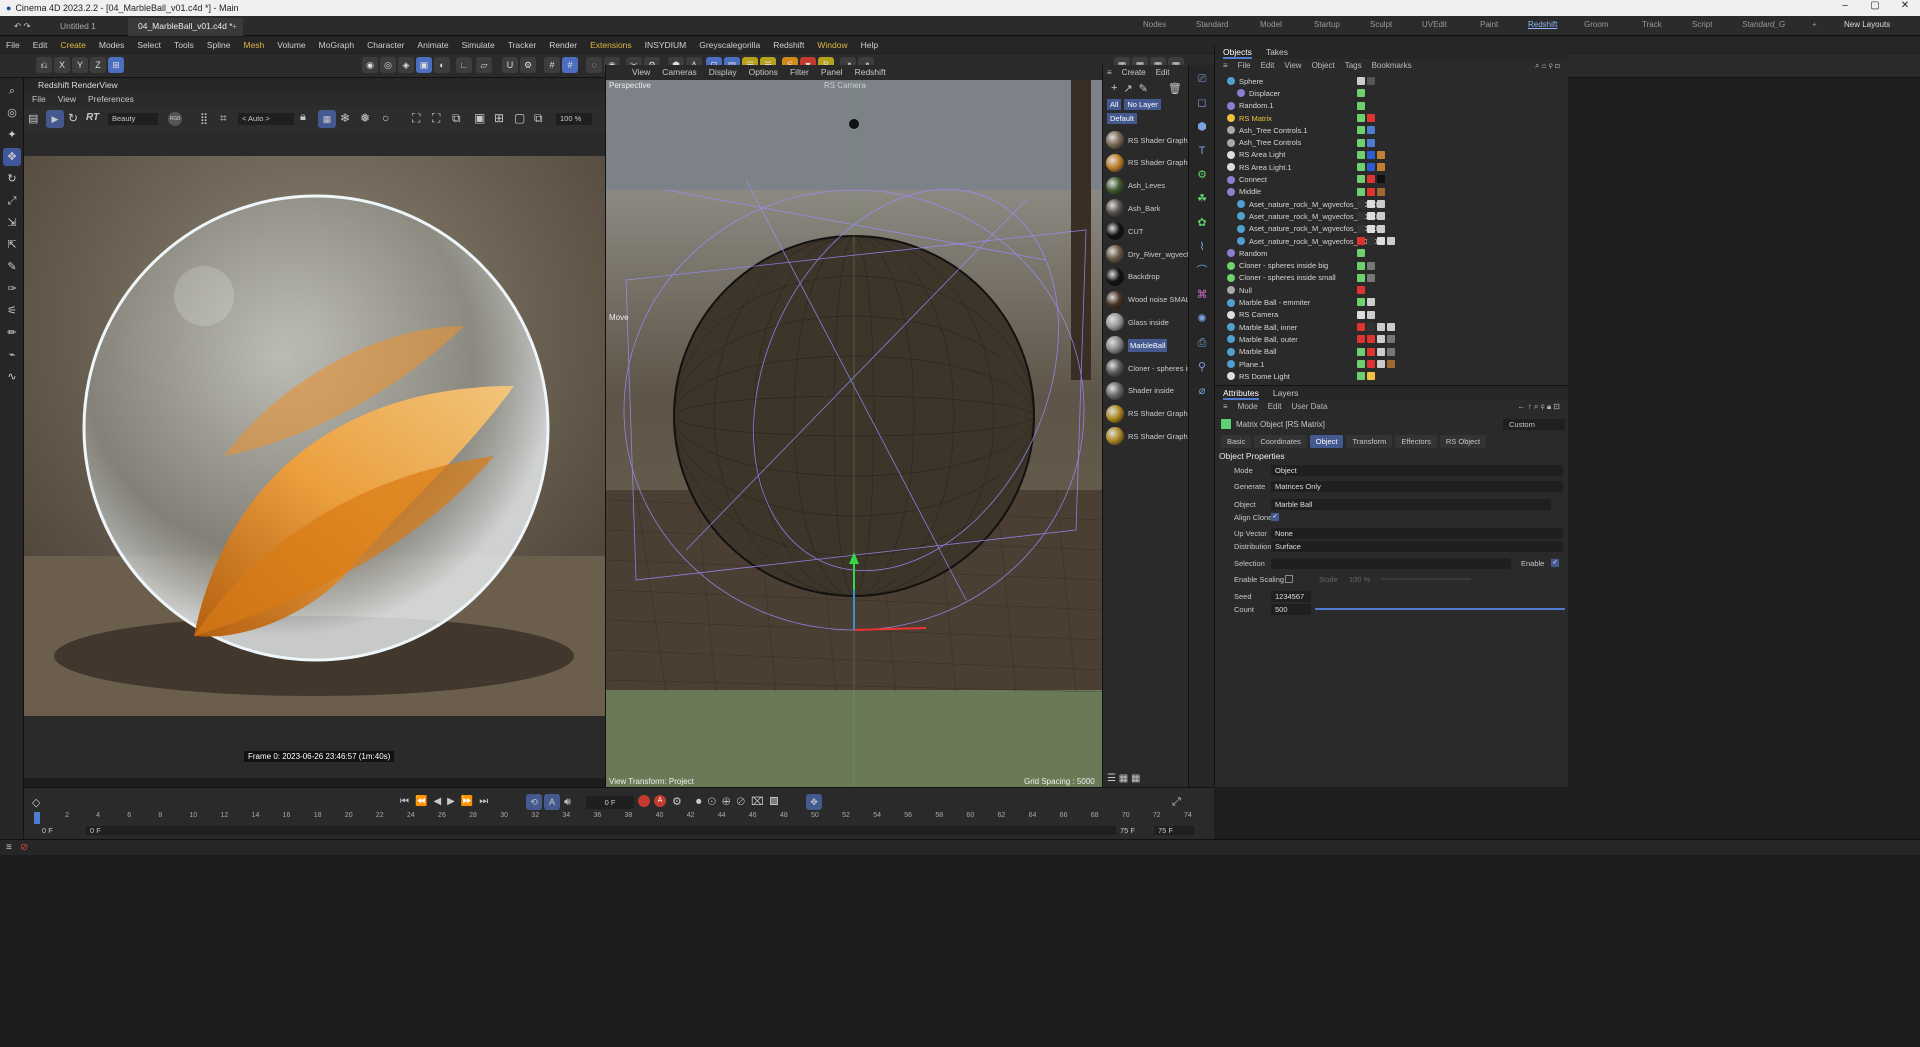  Describe the element at coordinates (12, 113) in the screenshot. I see `select-icon: ◎` at that location.